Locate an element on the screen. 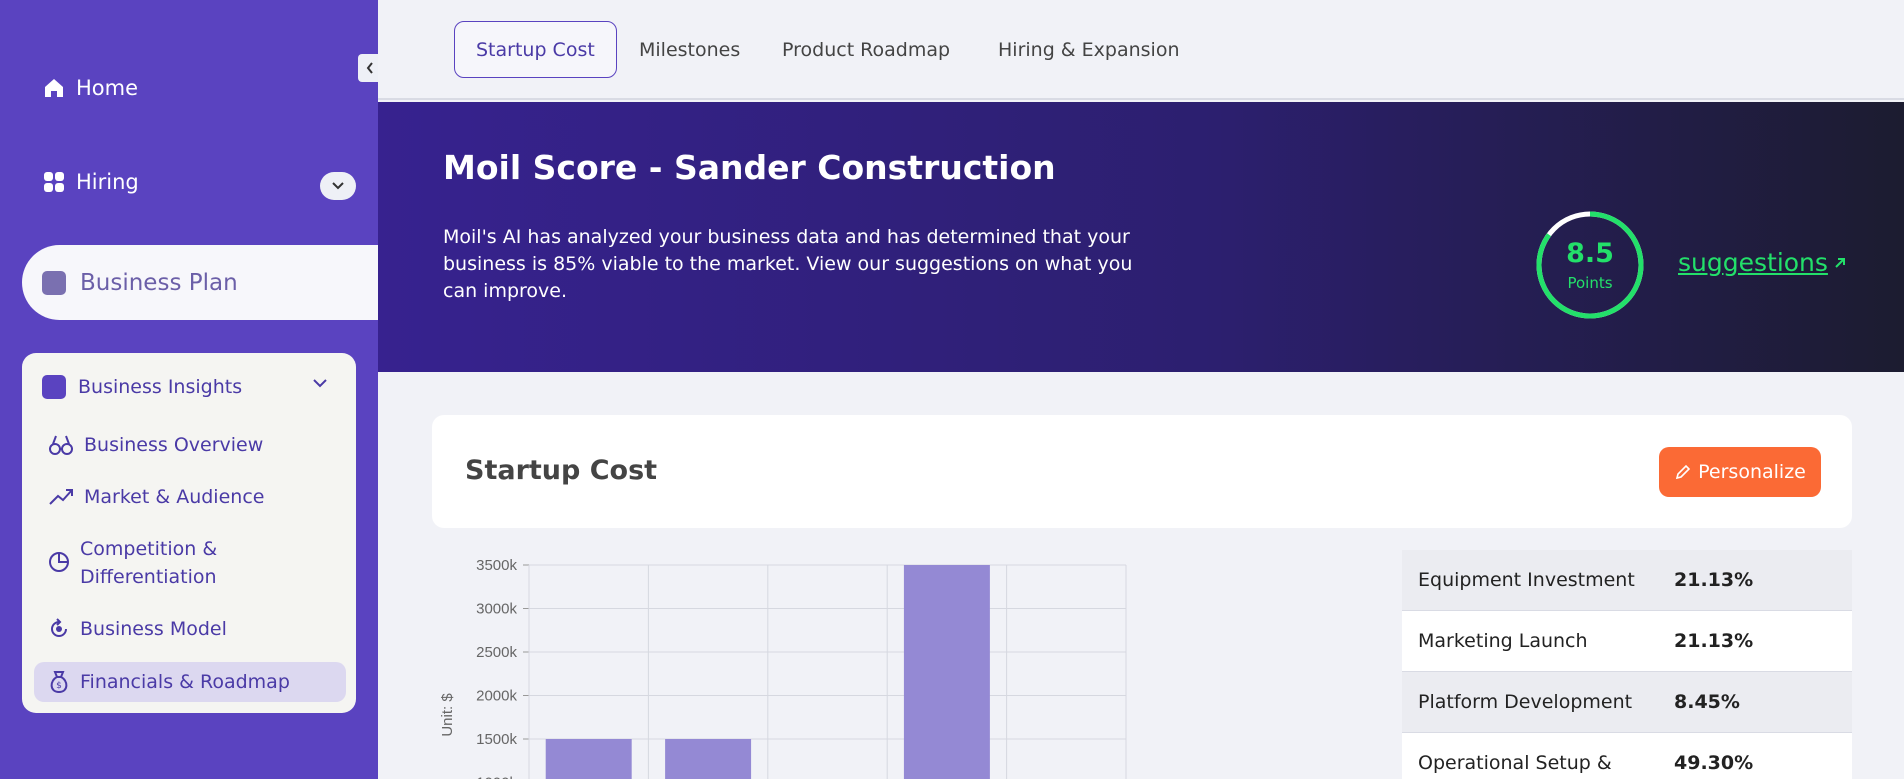  grid-icon is located at coordinates (54, 182).